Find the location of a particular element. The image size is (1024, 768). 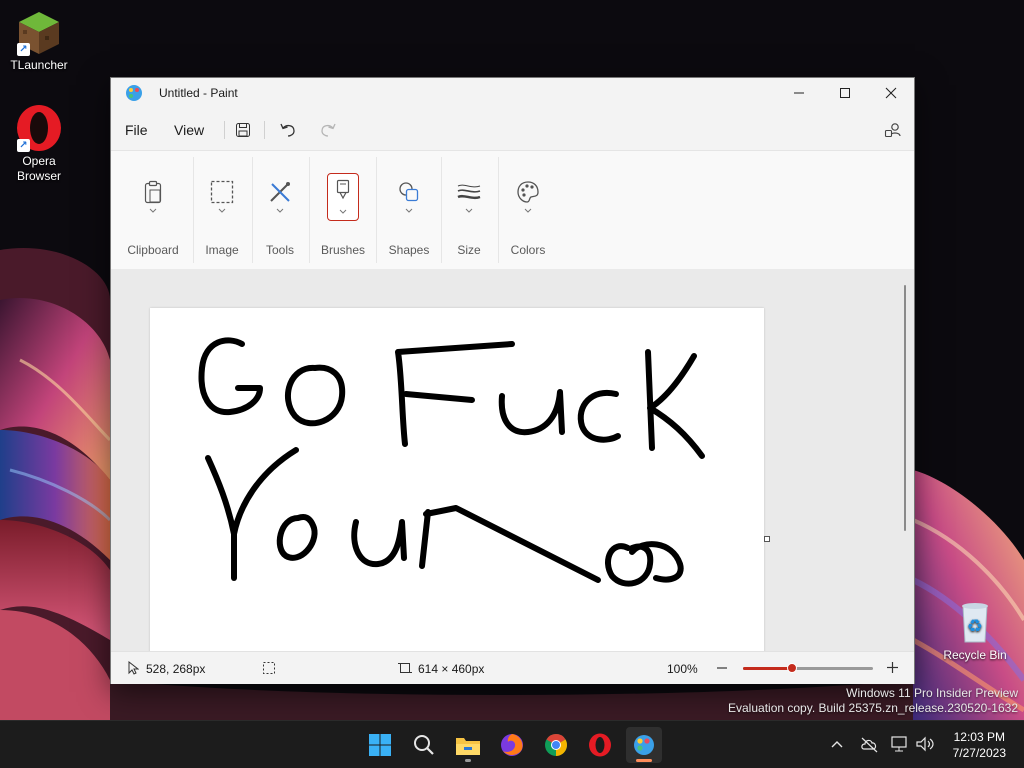

vertical-scrollbar is located at coordinates (905, 408).